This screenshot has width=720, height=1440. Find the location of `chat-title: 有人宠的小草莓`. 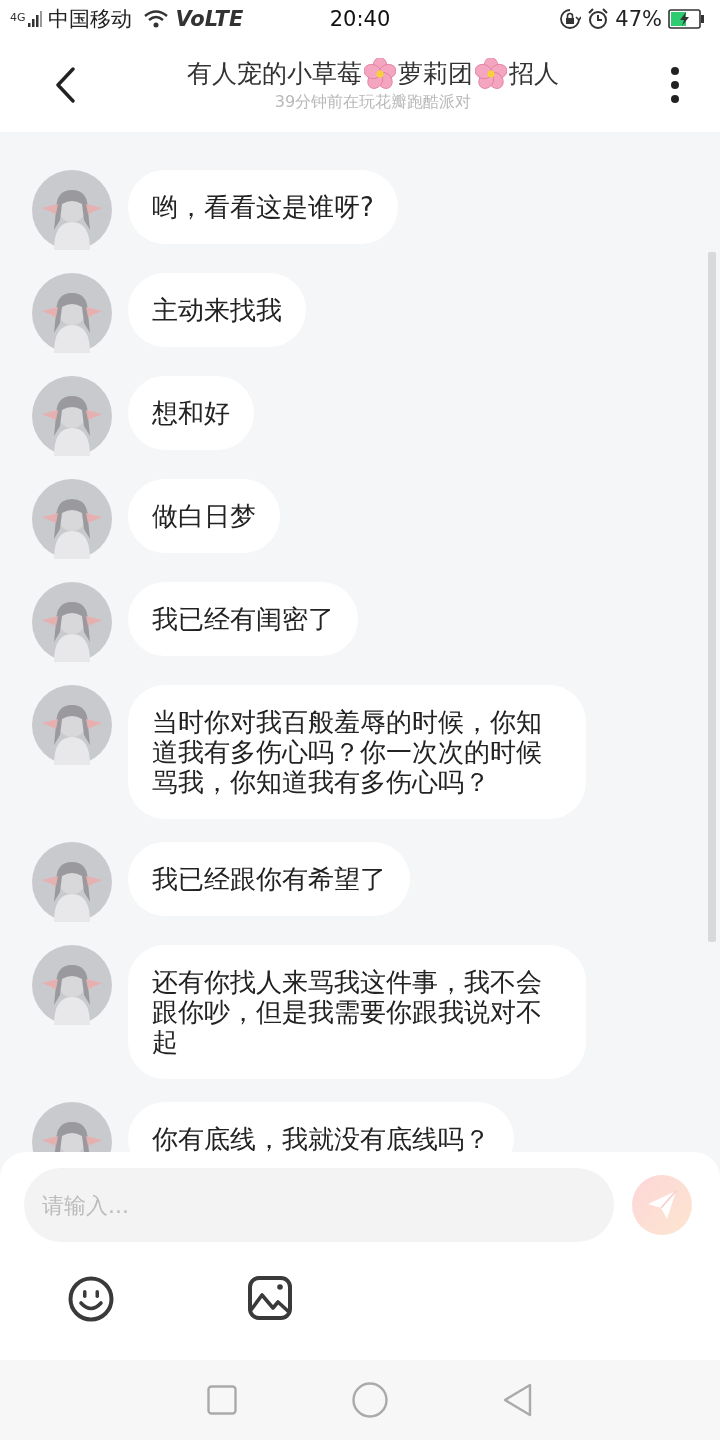

chat-title: 有人宠的小草莓 is located at coordinates (274, 74).